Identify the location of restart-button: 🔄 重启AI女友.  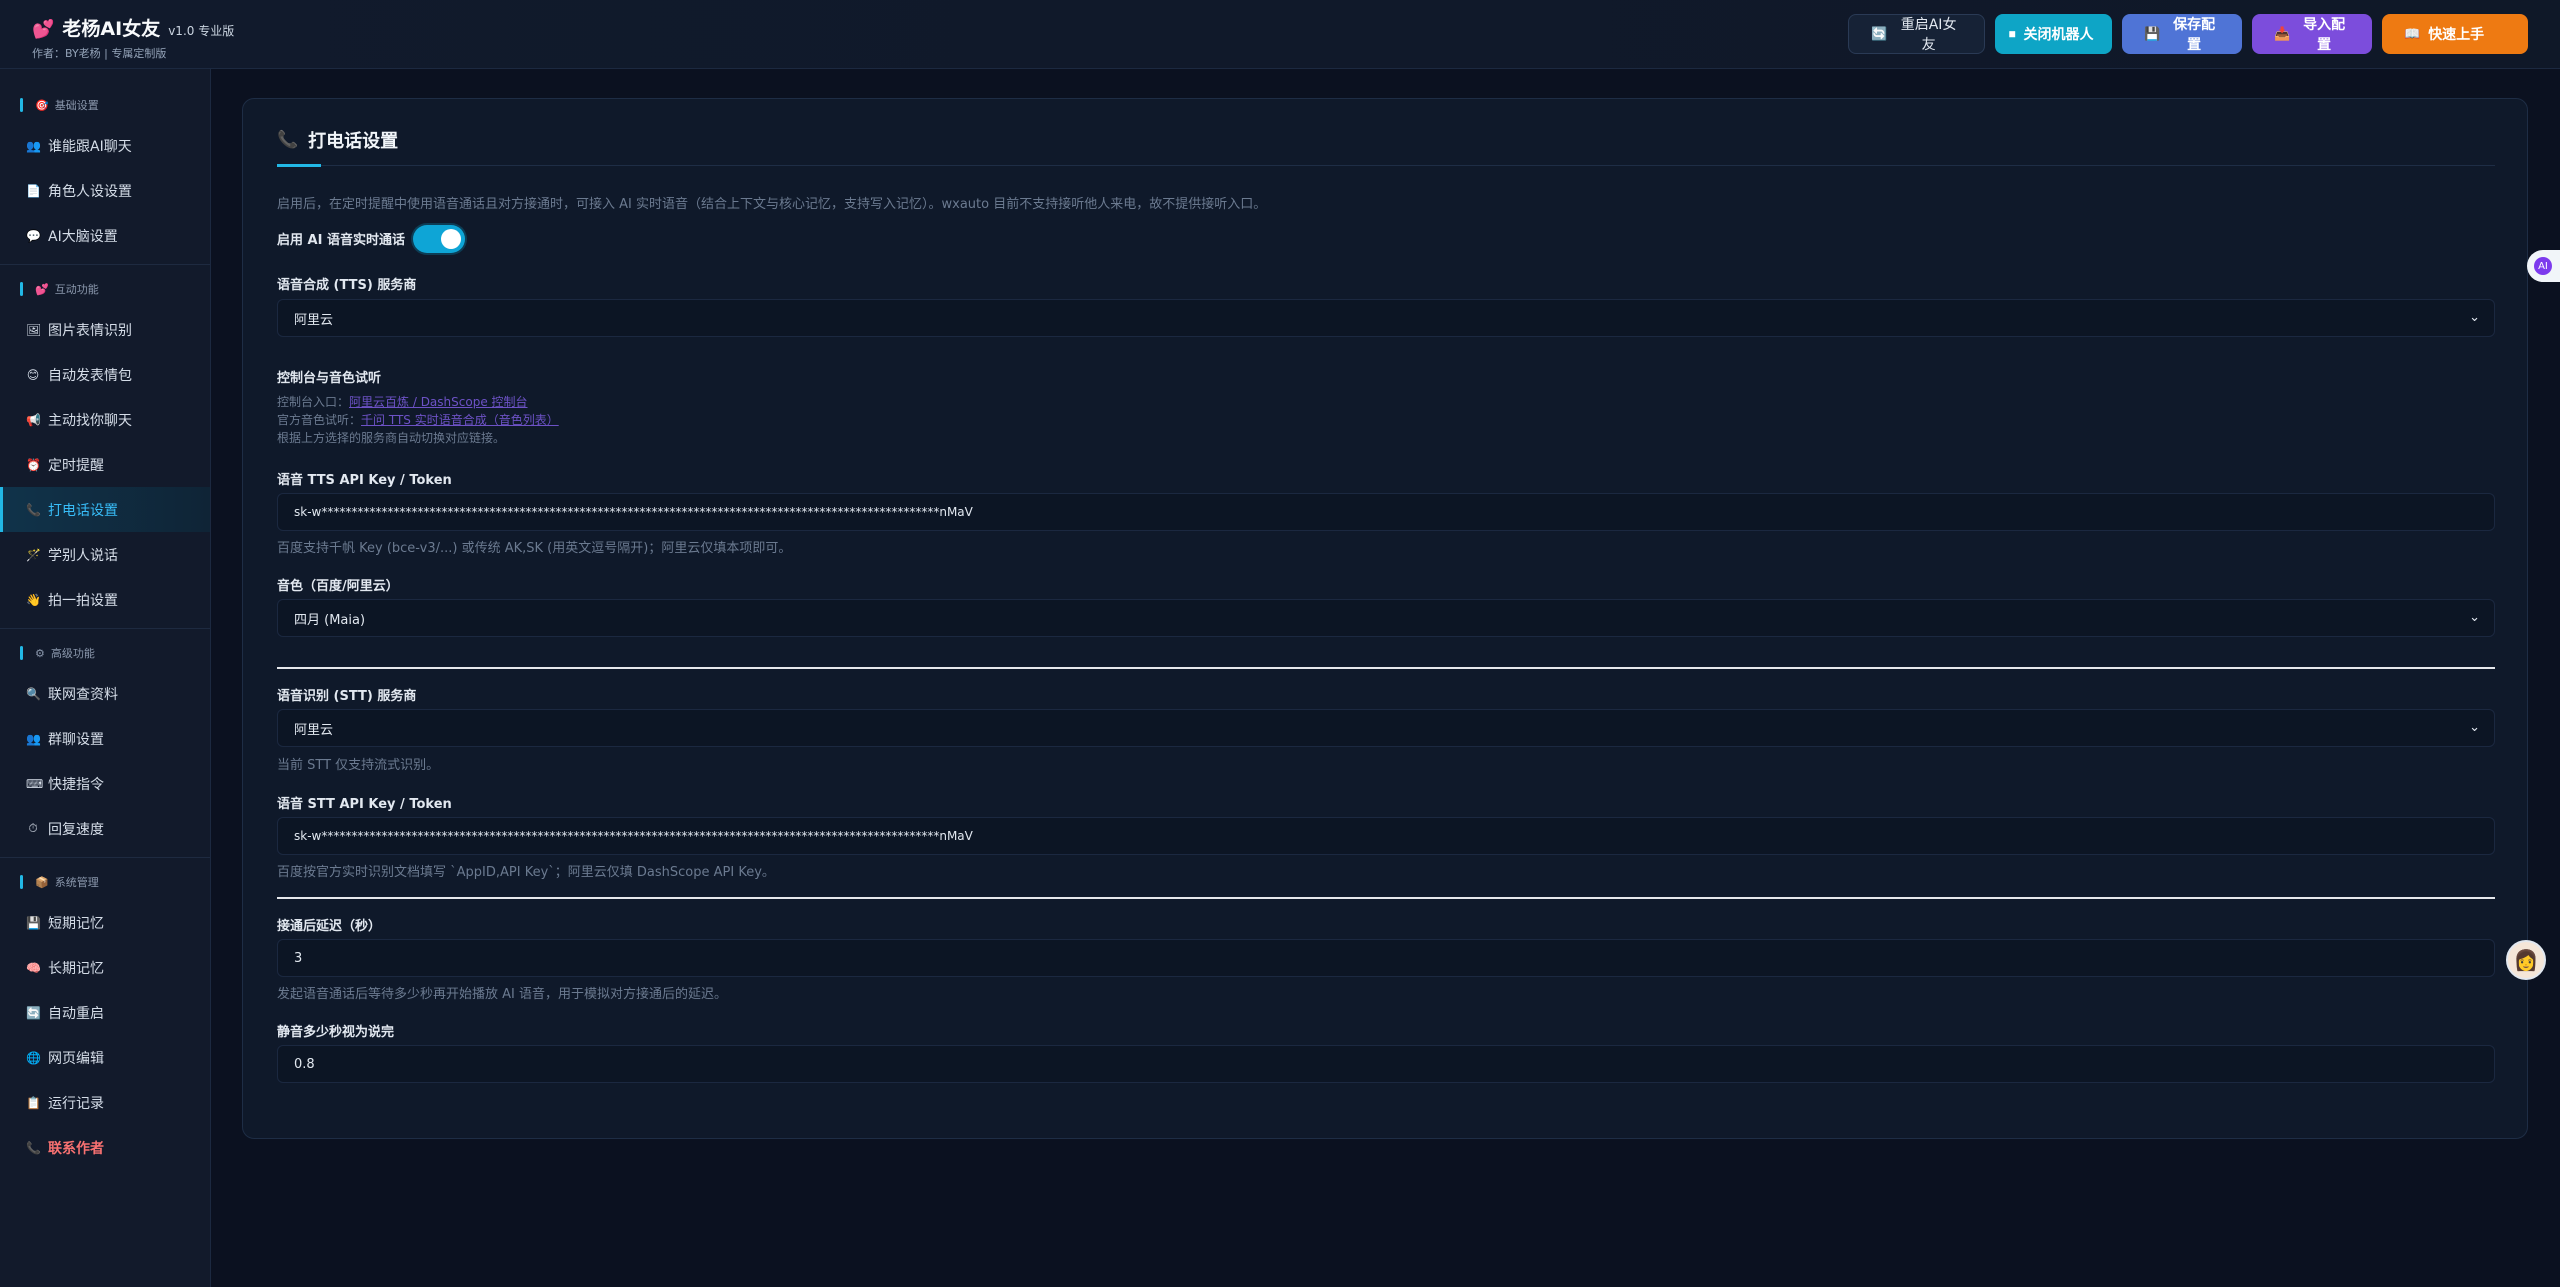
(1916, 34).